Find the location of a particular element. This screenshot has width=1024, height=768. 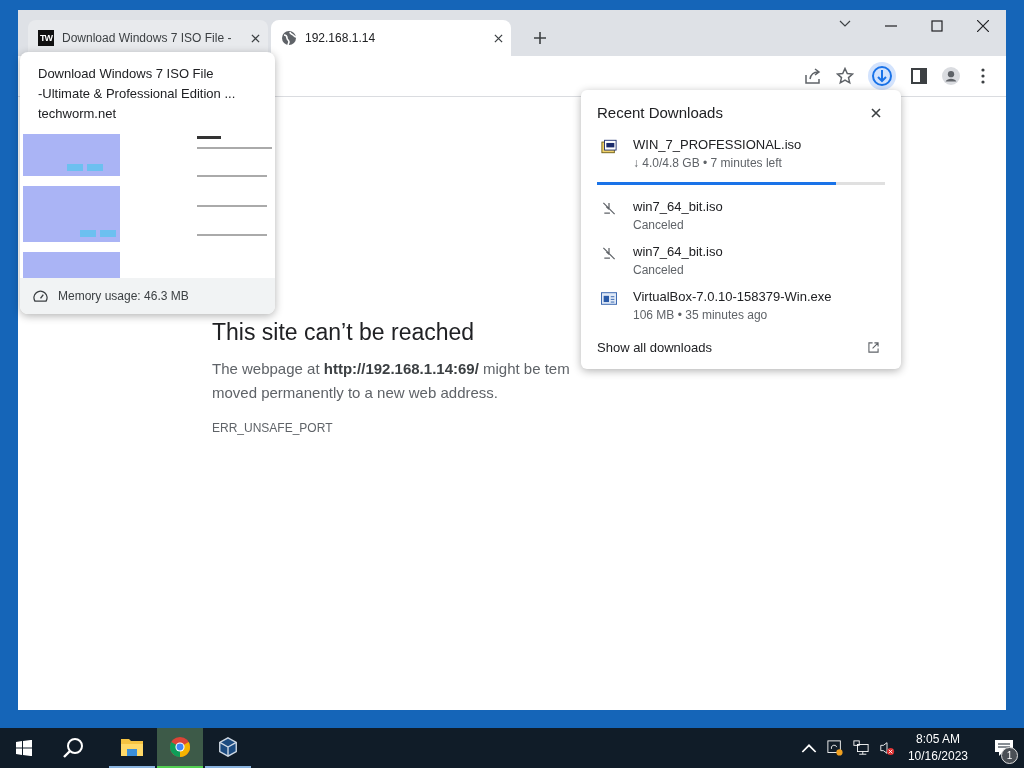

folder-icon is located at coordinates (132, 747).